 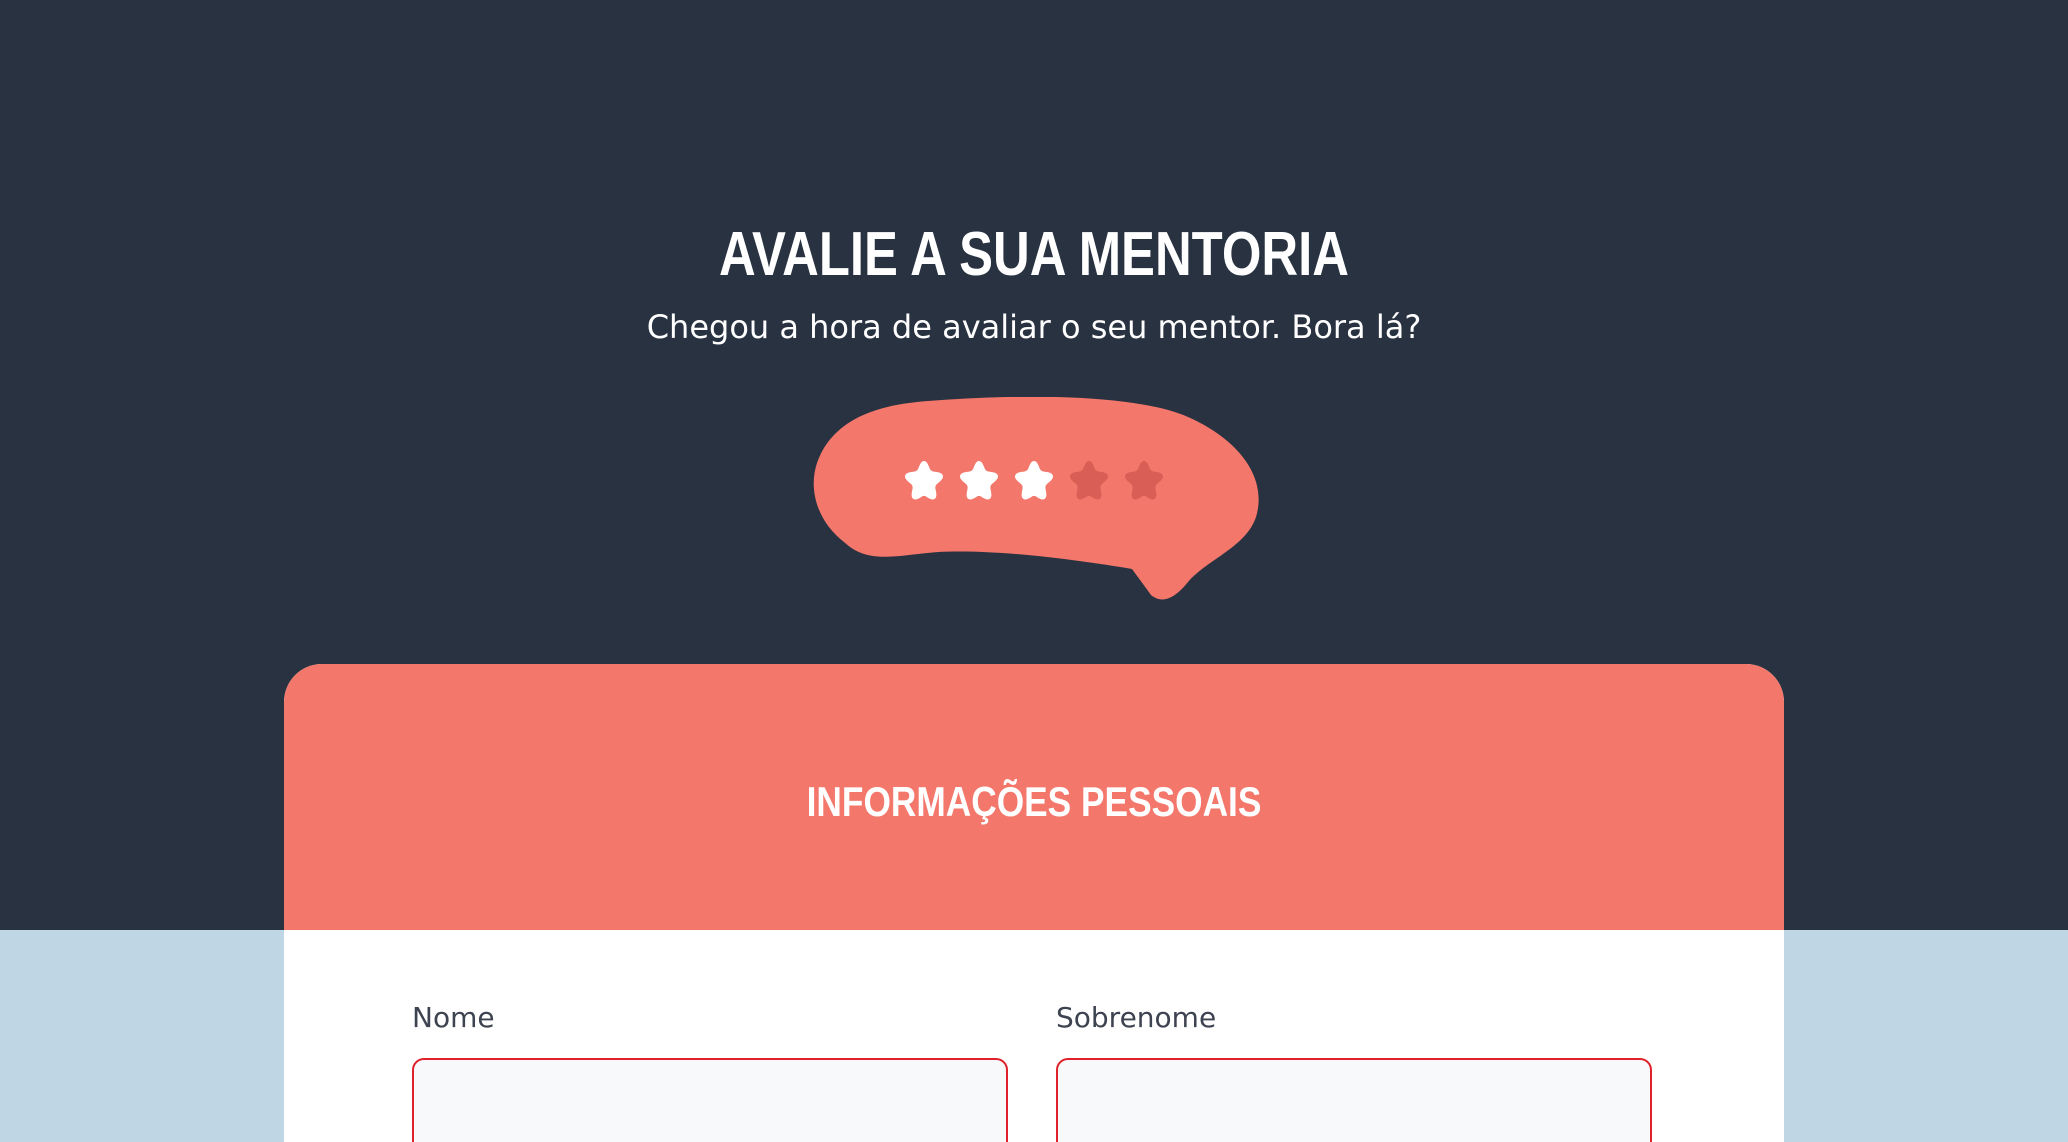 What do you see at coordinates (710, 1100) in the screenshot?
I see `first-name-input` at bounding box center [710, 1100].